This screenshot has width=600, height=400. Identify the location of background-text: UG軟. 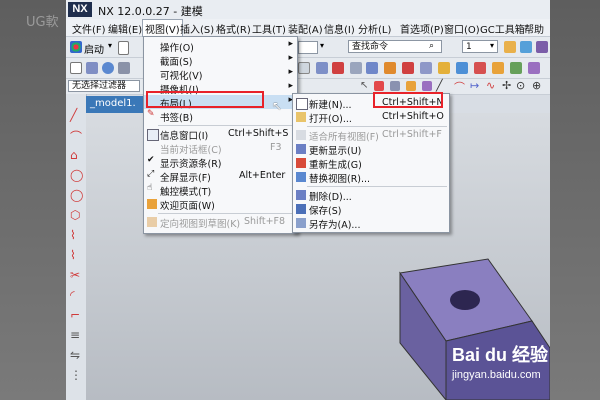
(42, 22).